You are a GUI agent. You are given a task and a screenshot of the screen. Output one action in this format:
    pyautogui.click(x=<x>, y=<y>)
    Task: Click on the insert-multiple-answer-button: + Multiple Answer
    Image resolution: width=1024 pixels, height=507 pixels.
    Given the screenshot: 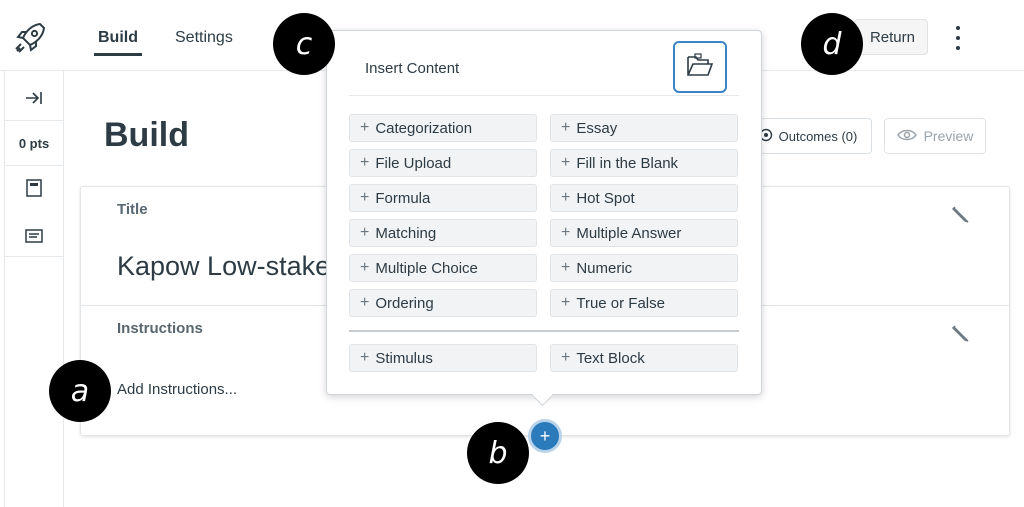 What is the action you would take?
    pyautogui.click(x=644, y=233)
    